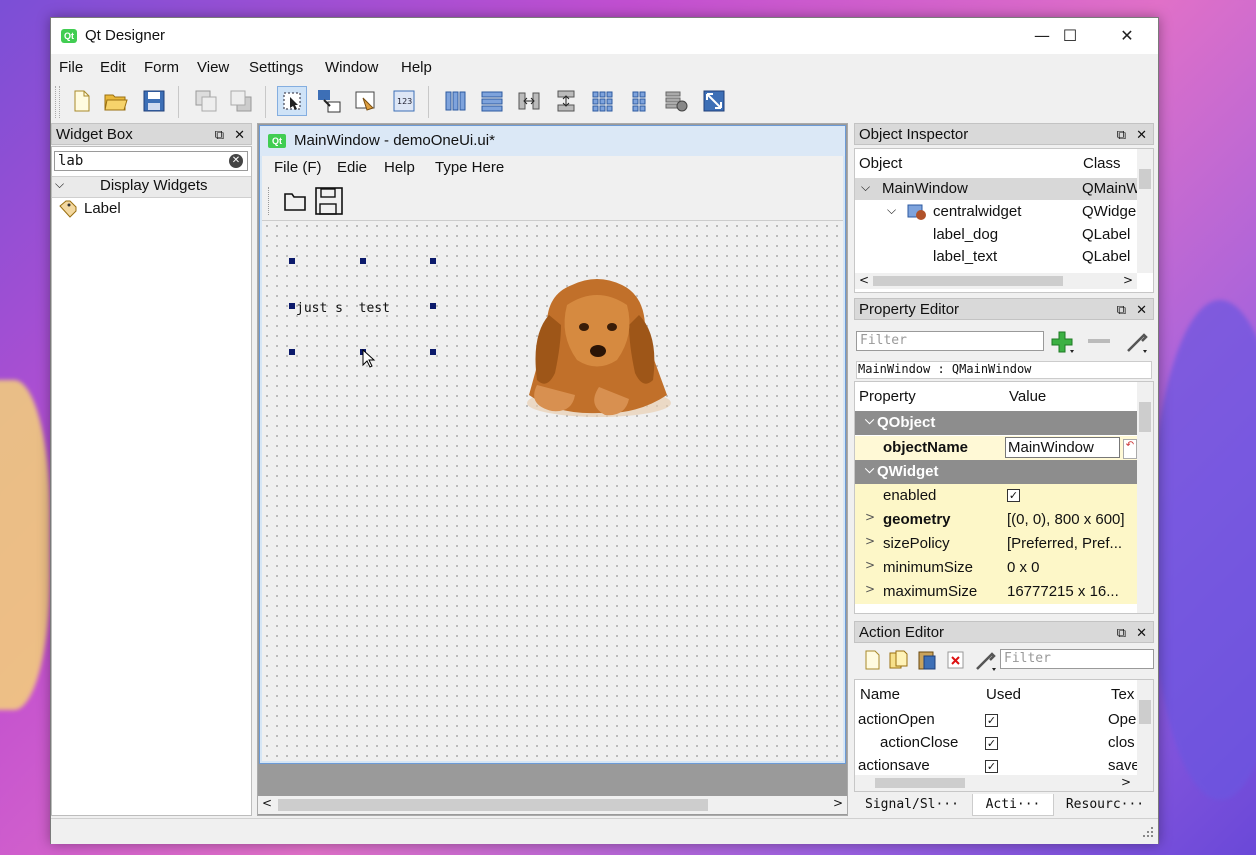 This screenshot has width=1256, height=855. I want to click on form-menu-file: File (F), so click(298, 167).